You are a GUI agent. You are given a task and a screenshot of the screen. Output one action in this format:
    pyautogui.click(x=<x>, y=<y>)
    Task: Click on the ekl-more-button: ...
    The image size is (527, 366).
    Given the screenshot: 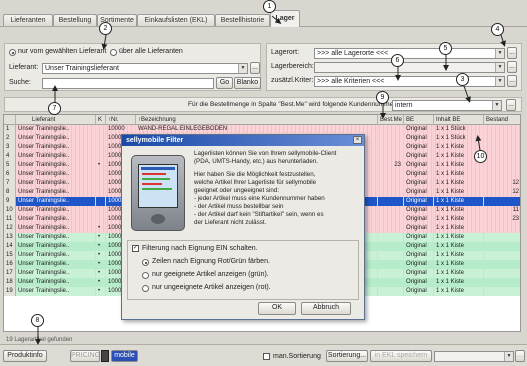 What is the action you would take?
    pyautogui.click(x=520, y=356)
    